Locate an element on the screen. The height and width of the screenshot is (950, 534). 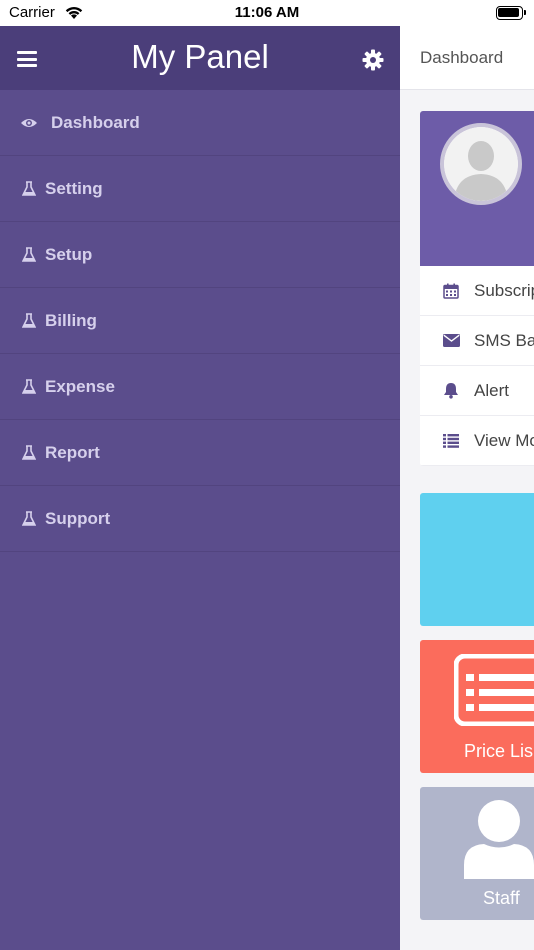
profile-row-label: SMS Ba is located at coordinates (504, 340).